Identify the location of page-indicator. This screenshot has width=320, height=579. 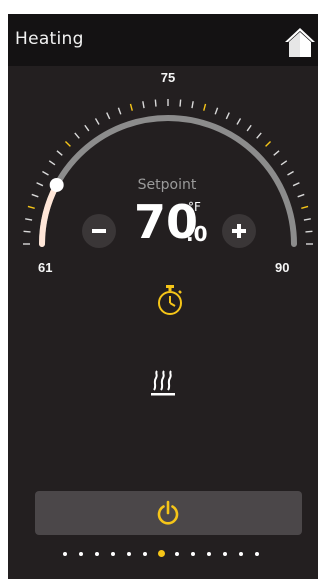
(168, 555).